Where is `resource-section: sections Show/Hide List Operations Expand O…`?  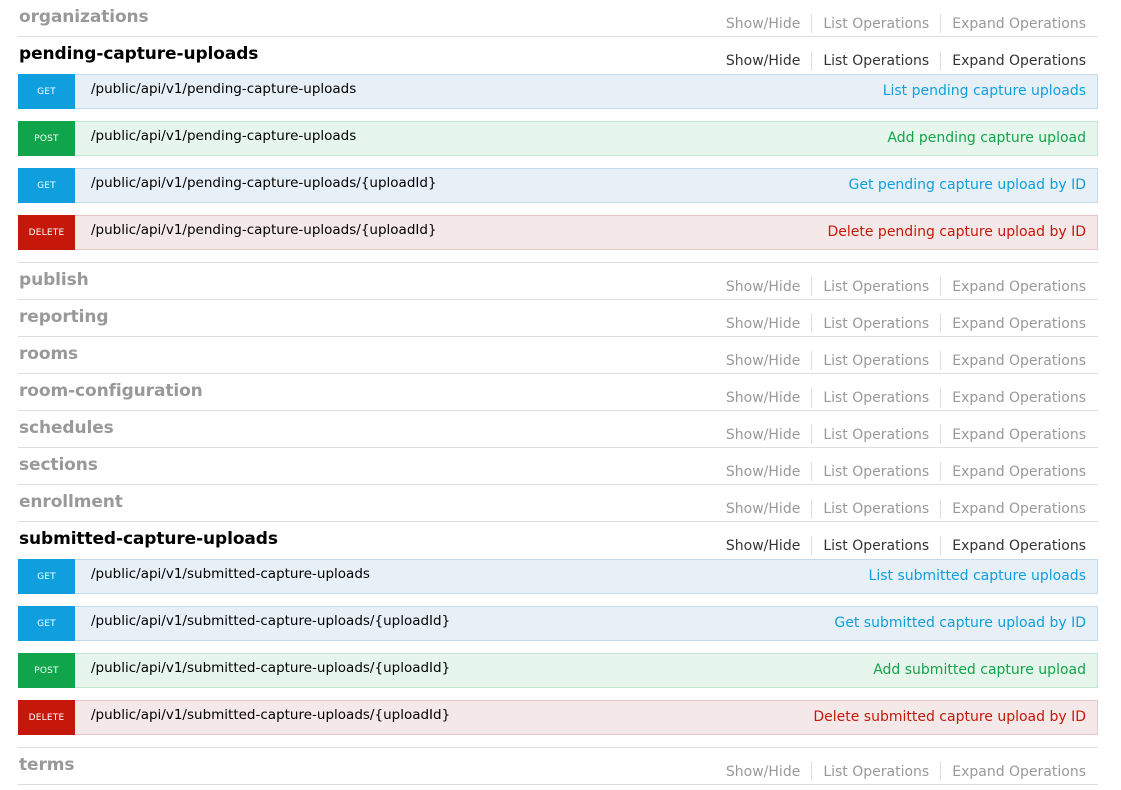
resource-section: sections Show/Hide List Operations Expand O… is located at coordinates (558, 466).